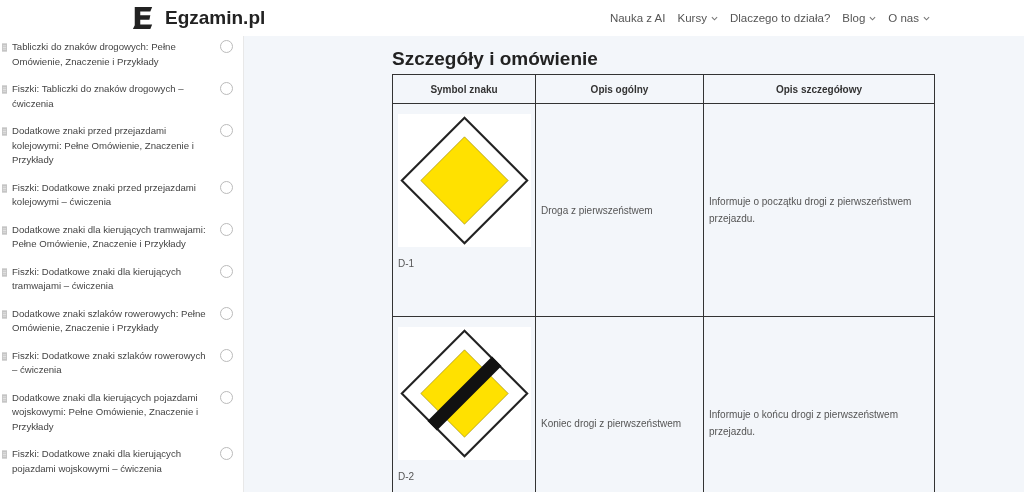  I want to click on sign-code: D-2, so click(407, 477).